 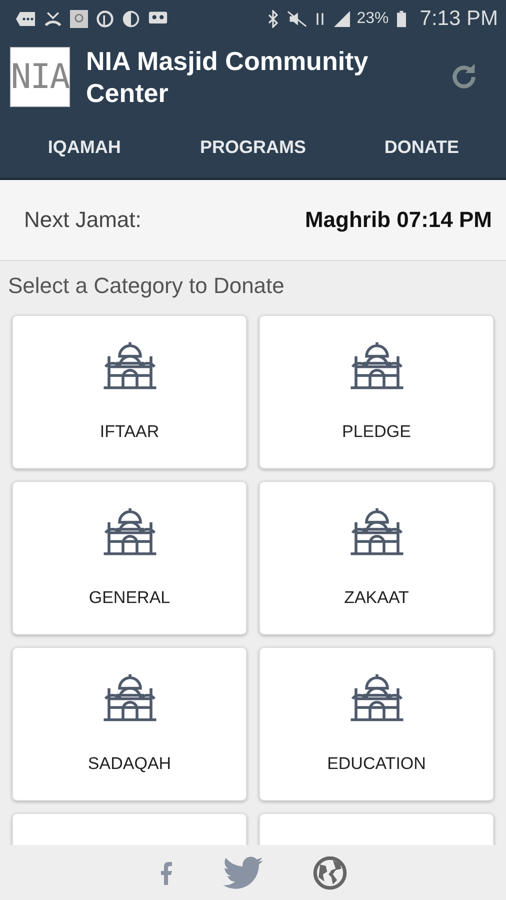 What do you see at coordinates (129, 724) in the screenshot?
I see `category-card: SADAQAH` at bounding box center [129, 724].